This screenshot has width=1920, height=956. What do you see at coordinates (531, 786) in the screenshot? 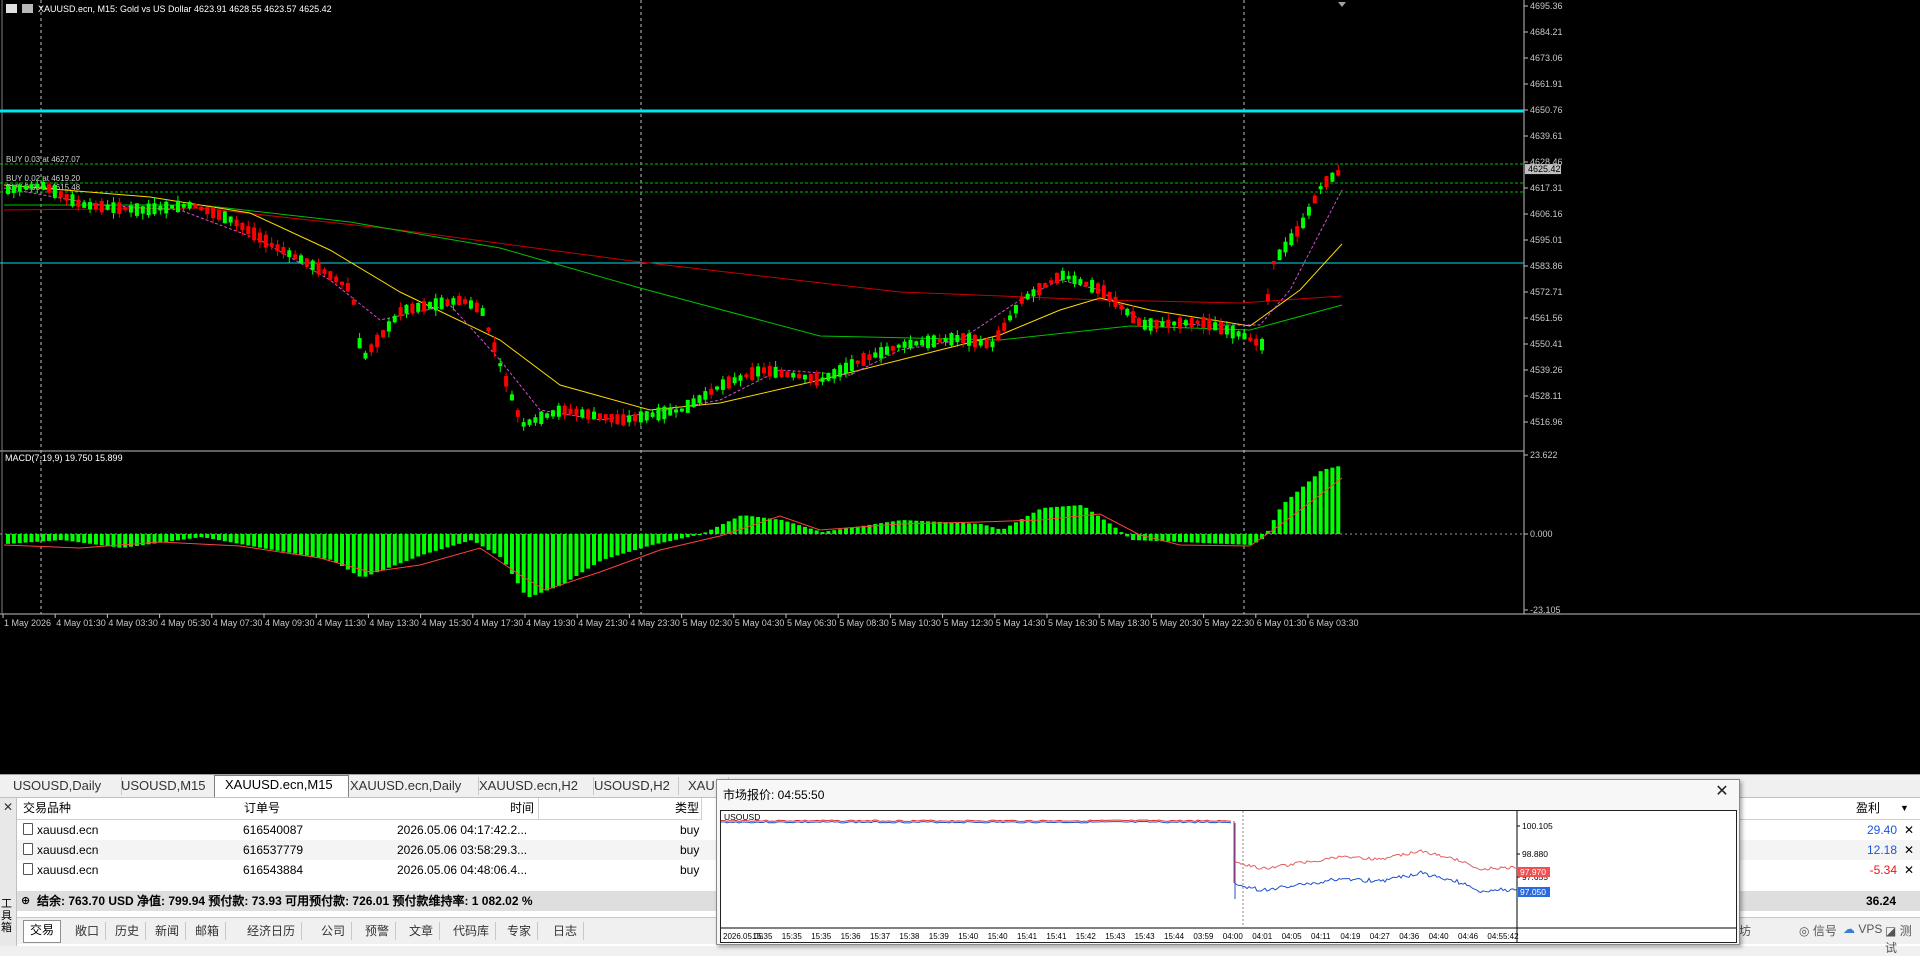
I see `chart-tab-xauusd-h2: XAUUSD.ecn,H2` at bounding box center [531, 786].